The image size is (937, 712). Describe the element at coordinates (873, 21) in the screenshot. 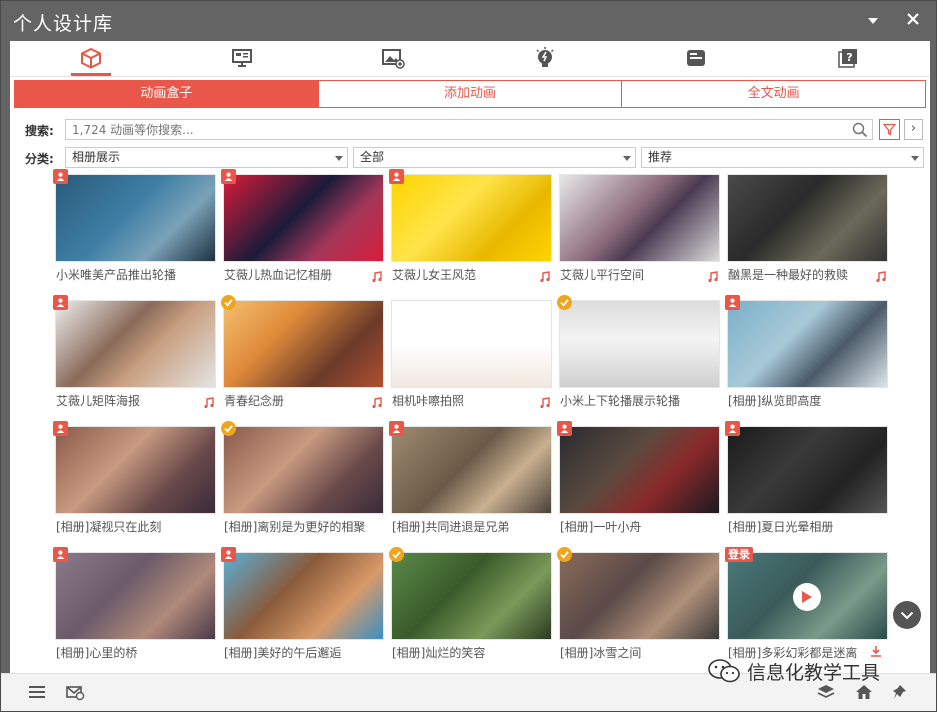

I see `dropdown-icon` at that location.